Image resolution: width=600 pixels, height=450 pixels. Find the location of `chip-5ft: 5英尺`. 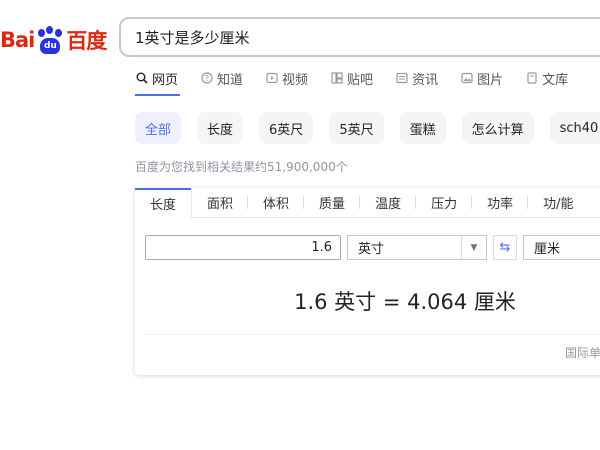

chip-5ft: 5英尺 is located at coordinates (356, 128).